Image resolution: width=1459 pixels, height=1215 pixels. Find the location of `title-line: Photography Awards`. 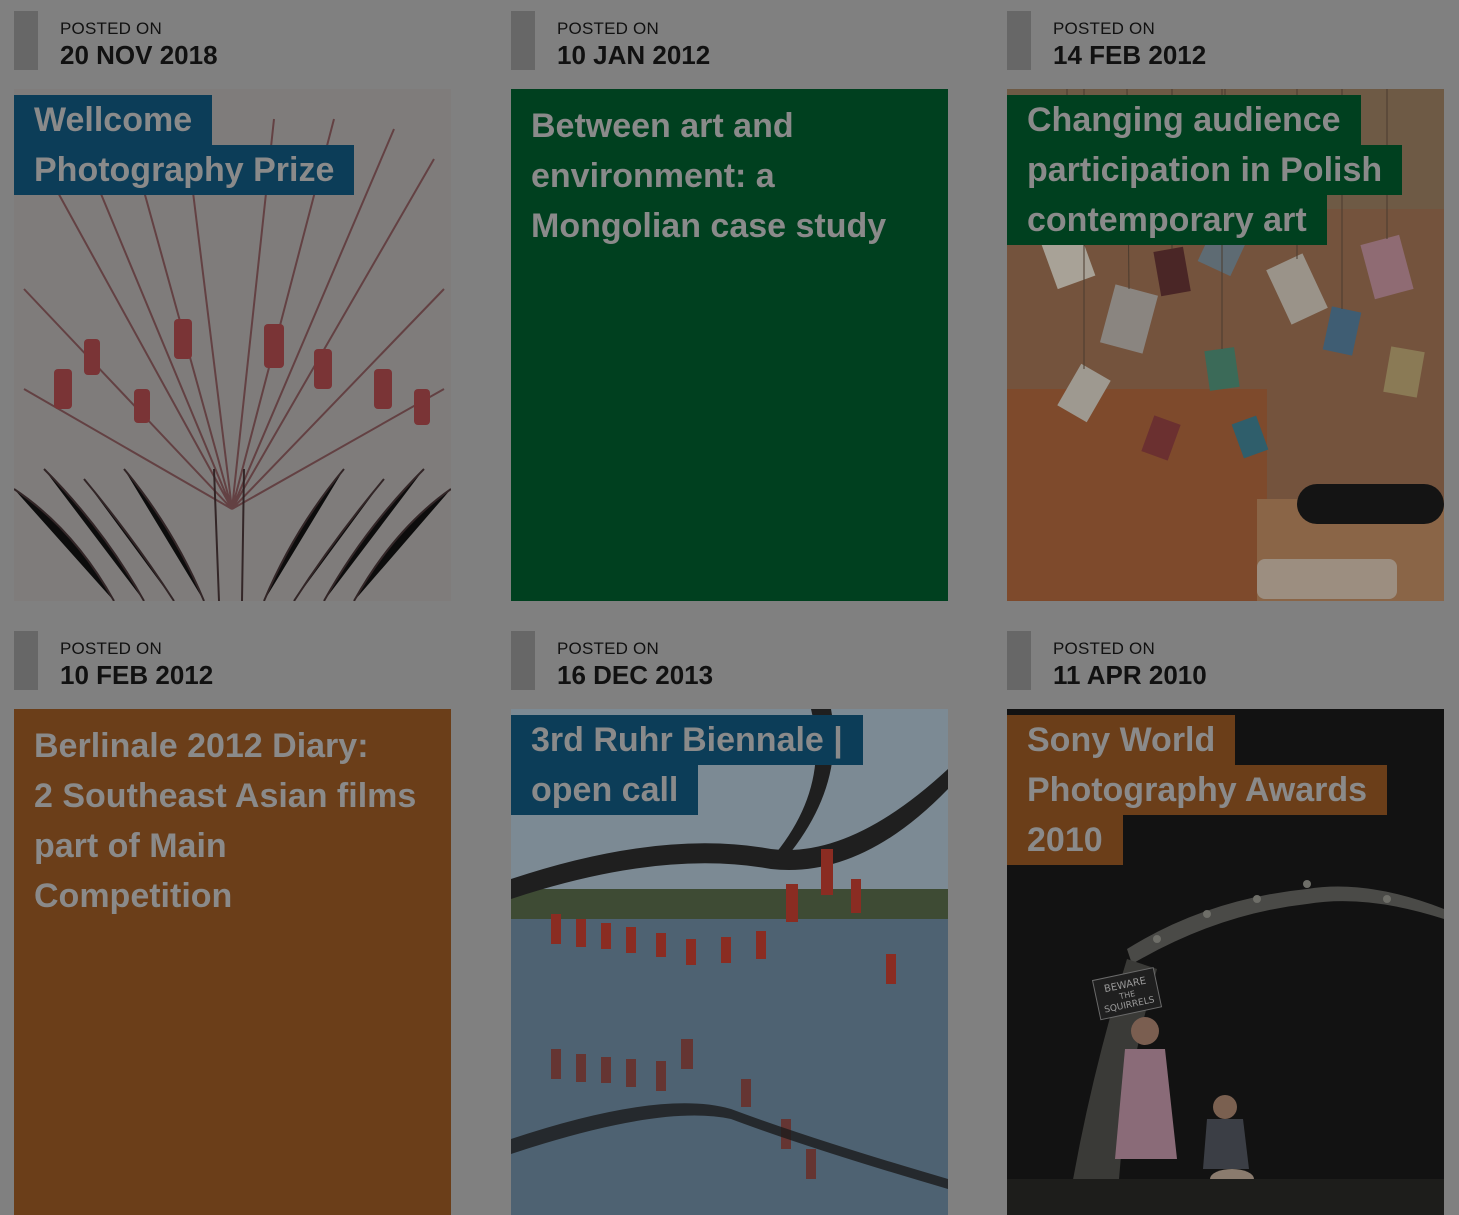

title-line: Photography Awards is located at coordinates (1197, 790).